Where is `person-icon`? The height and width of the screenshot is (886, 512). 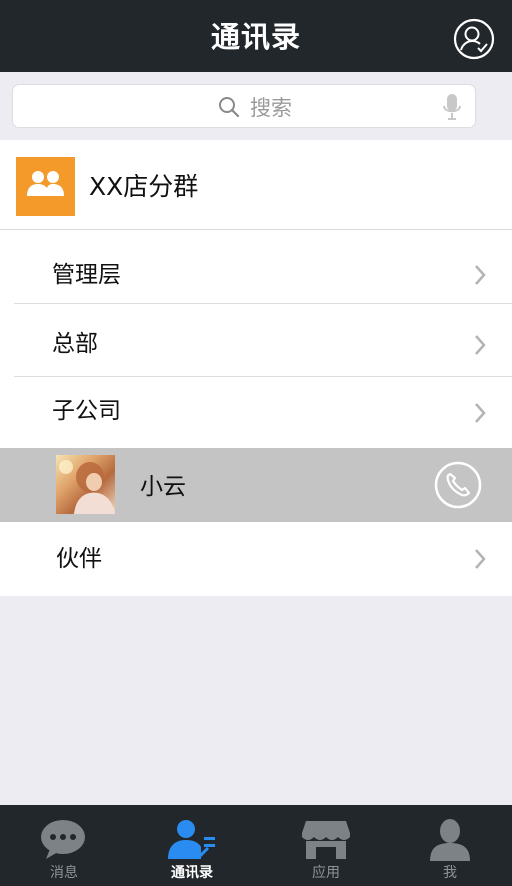
person-icon is located at coordinates (450, 840).